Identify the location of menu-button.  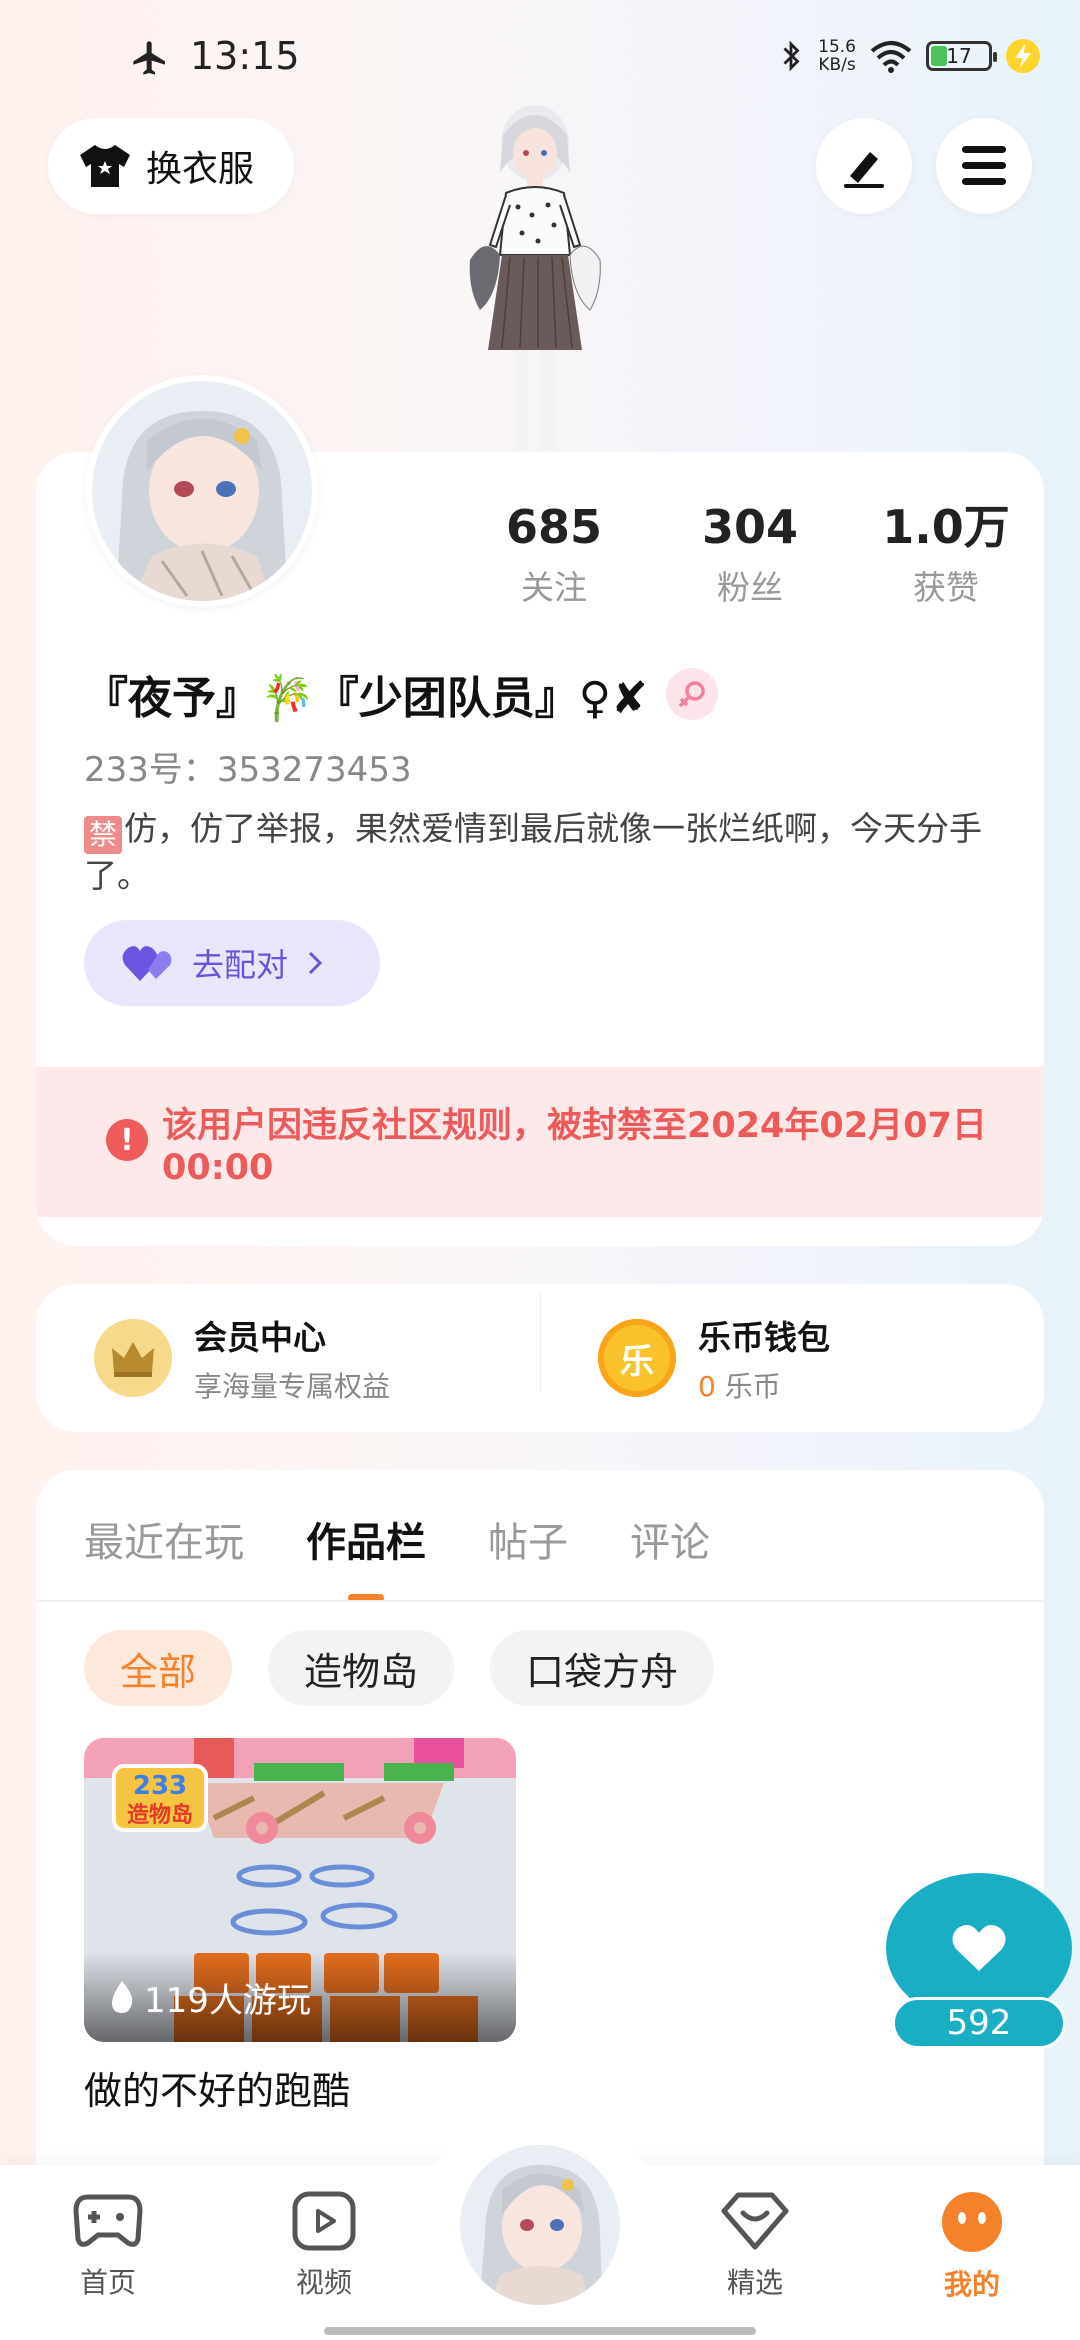
(984, 166).